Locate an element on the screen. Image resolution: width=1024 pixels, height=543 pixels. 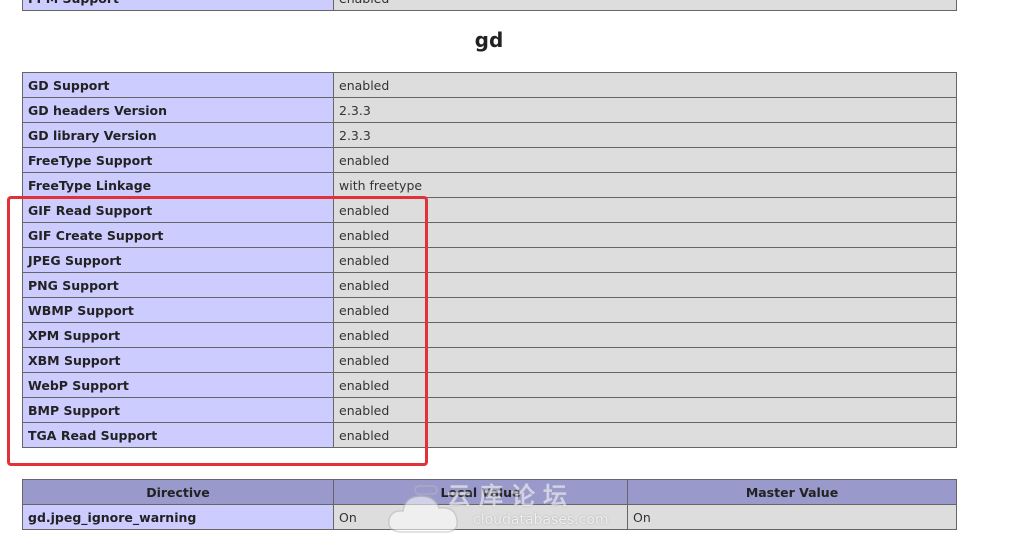
table-row: XPM Support enabled is located at coordinates (489, 335).